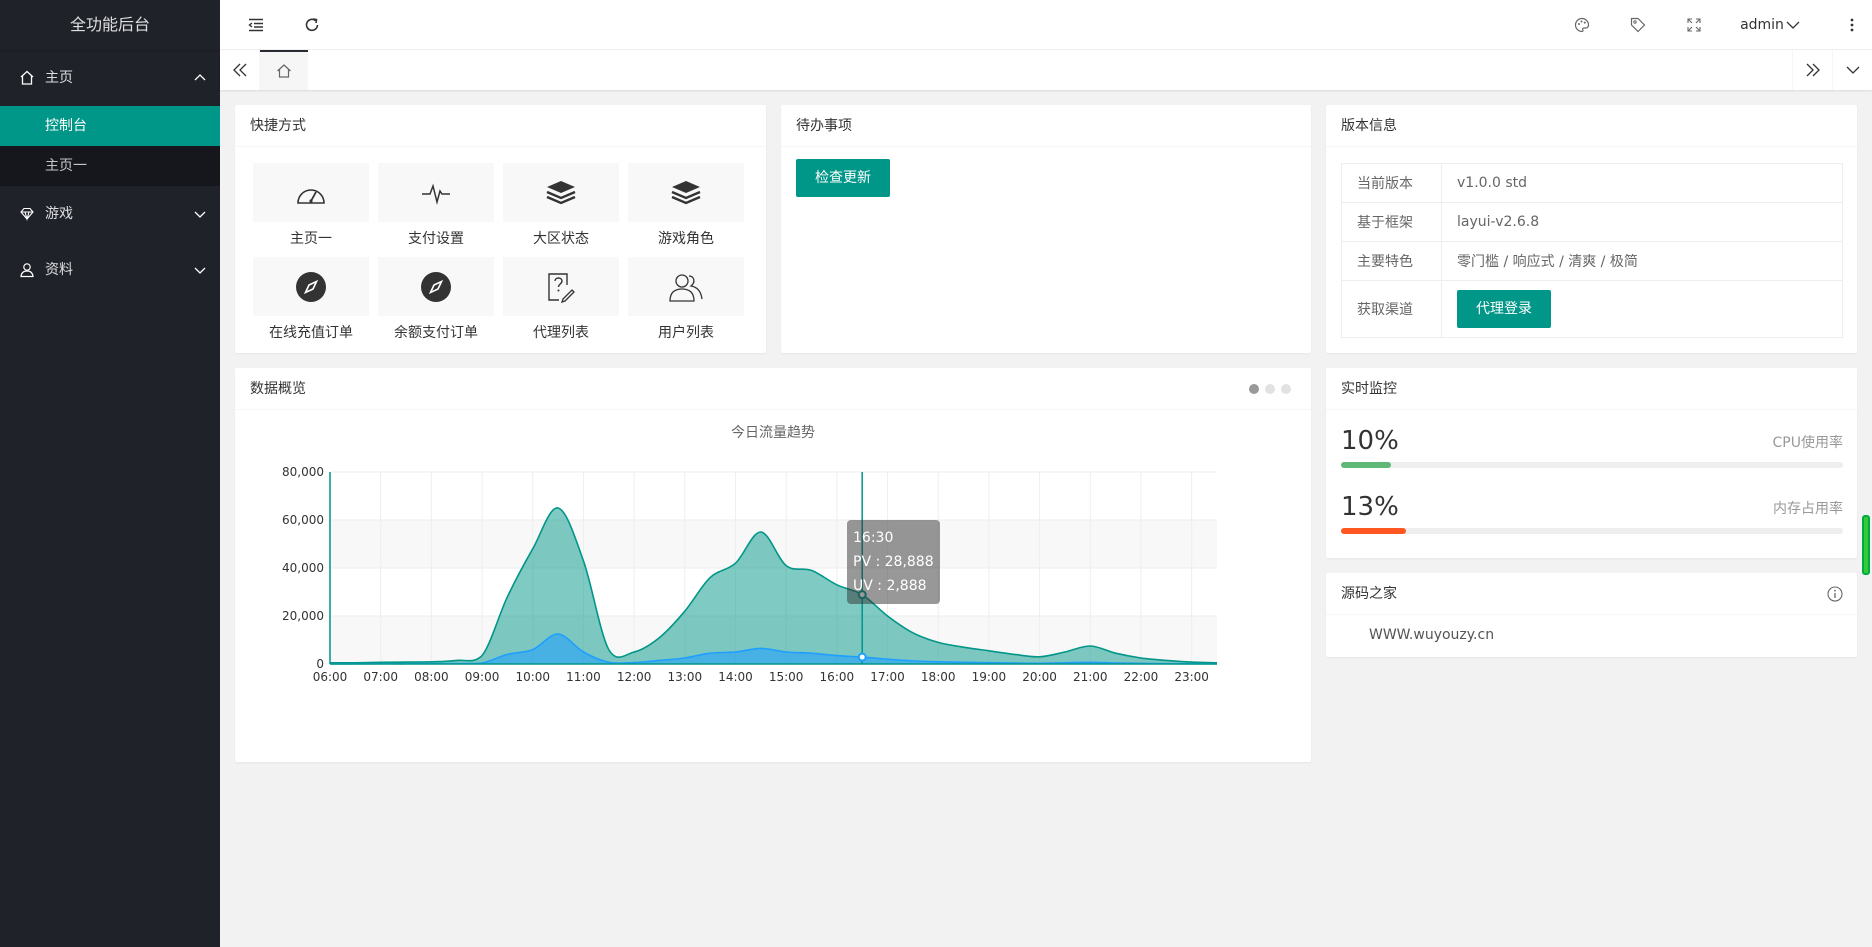  I want to click on toggle-sidebar-button, so click(256, 25).